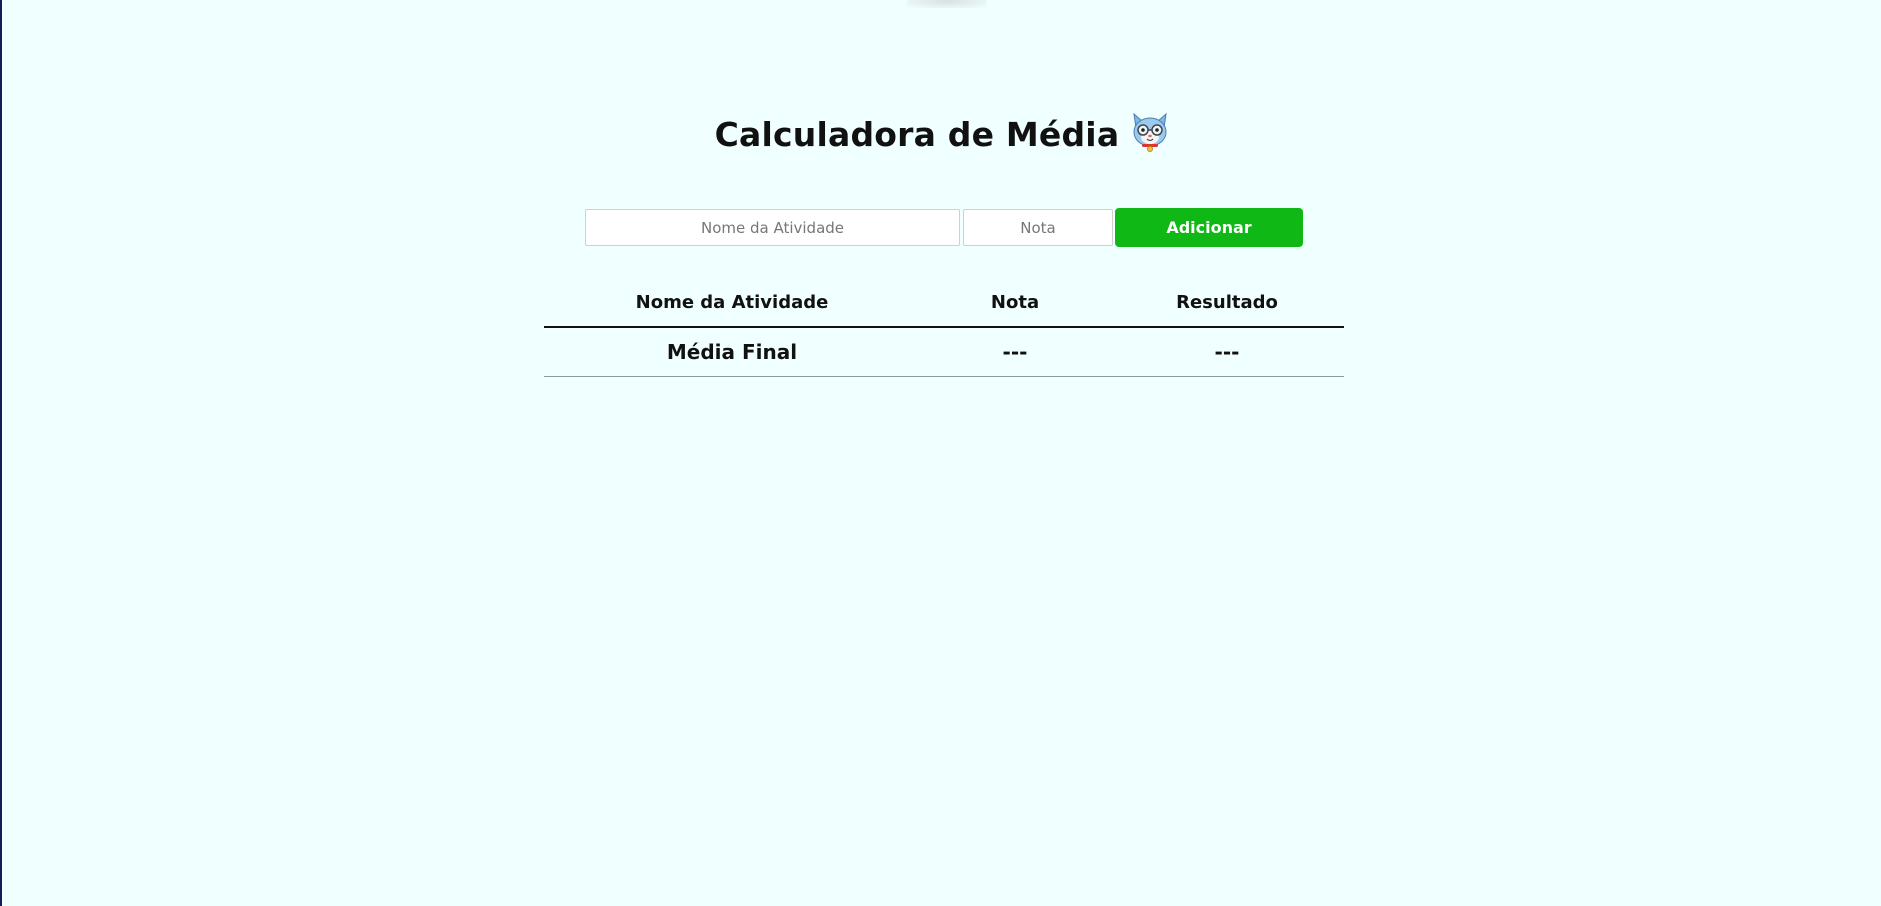  Describe the element at coordinates (1015, 303) in the screenshot. I see `column-header-grade: Nota` at that location.